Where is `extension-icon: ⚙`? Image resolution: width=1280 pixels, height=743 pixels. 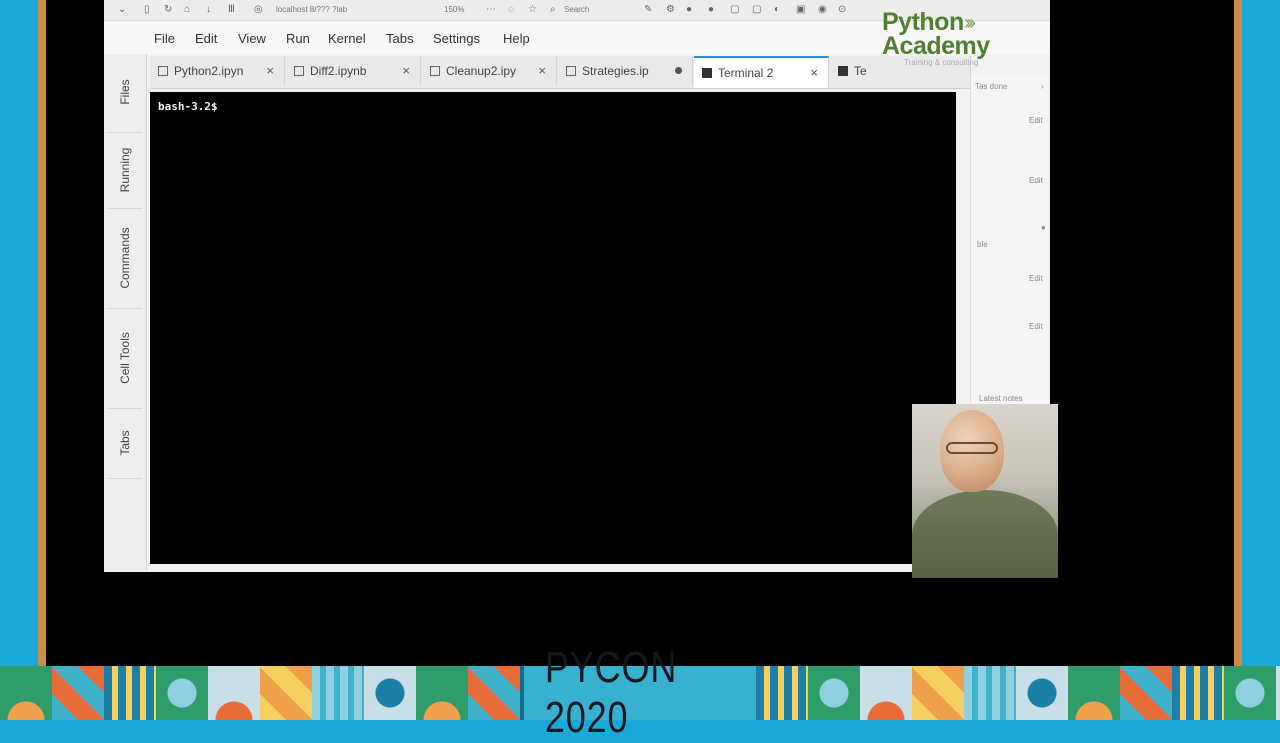
extension-icon: ⚙ is located at coordinates (671, 10).